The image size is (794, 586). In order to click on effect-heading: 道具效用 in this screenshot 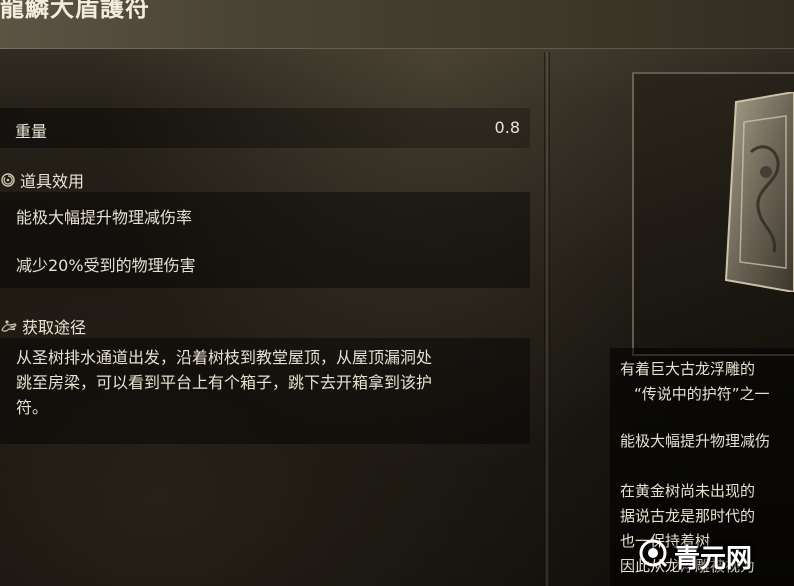, I will do `click(42, 180)`.